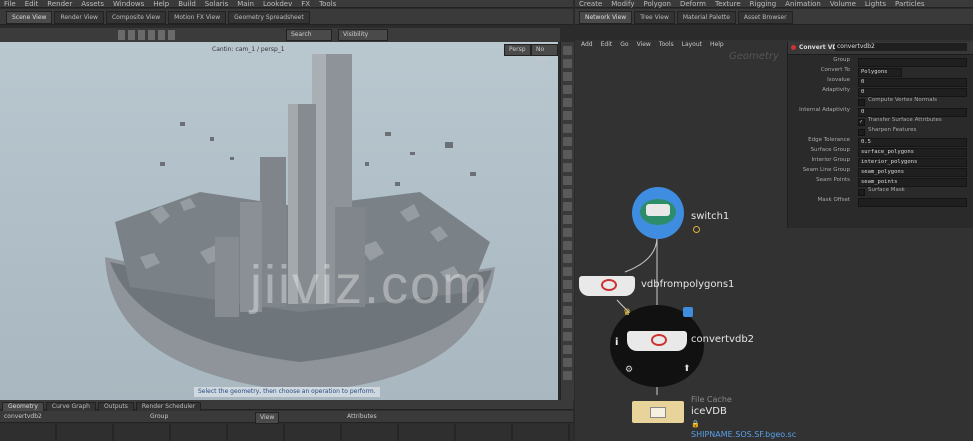 The image size is (973, 441). I want to click on switch-flag-icon, so click(696, 229).